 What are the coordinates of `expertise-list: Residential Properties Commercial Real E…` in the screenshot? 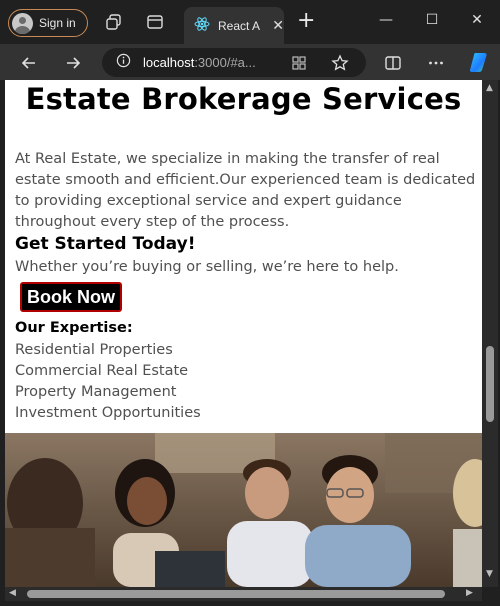 It's located at (108, 382).